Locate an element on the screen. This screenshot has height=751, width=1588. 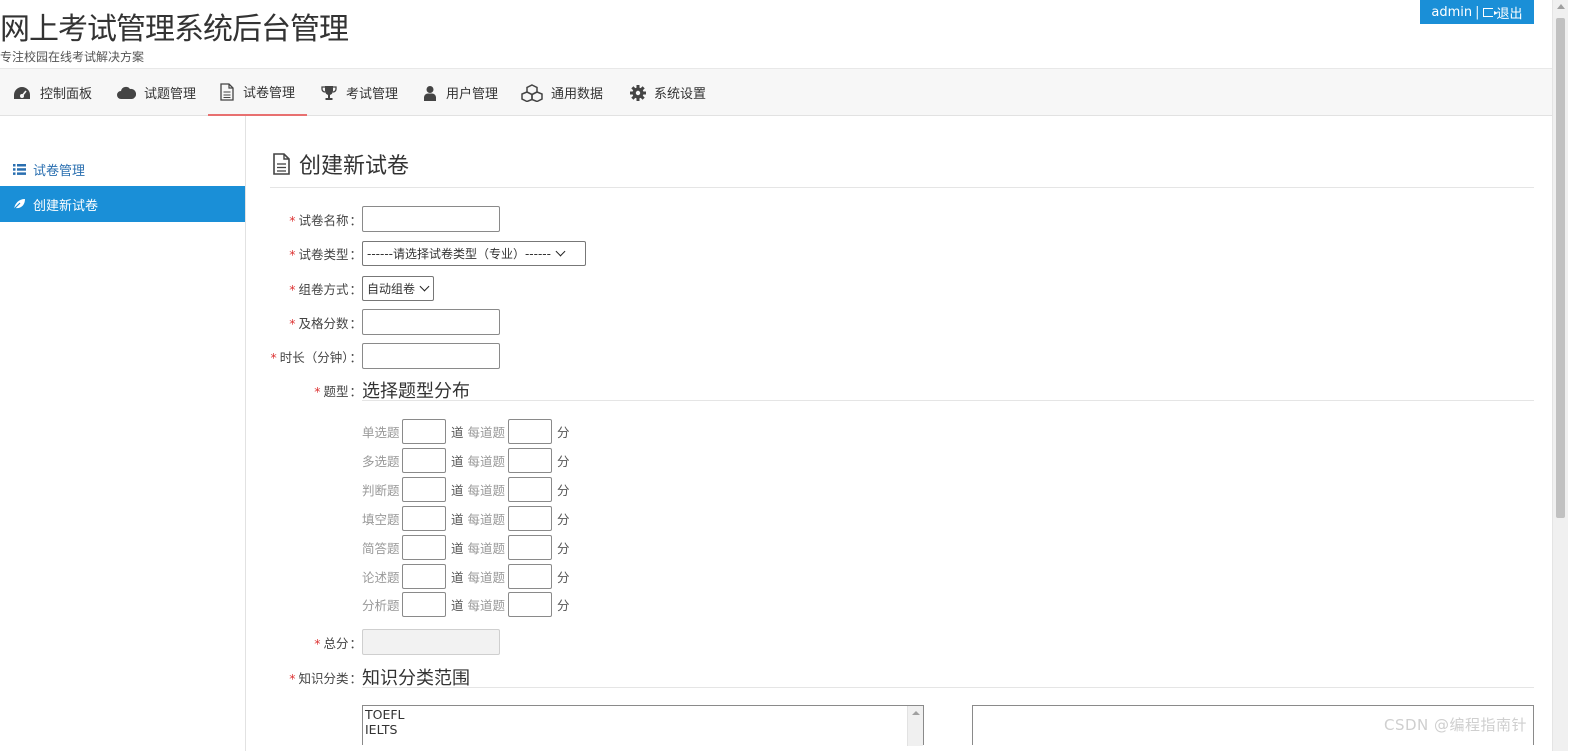
sidebar-item-create-paper: 创建新试卷 is located at coordinates (122, 204).